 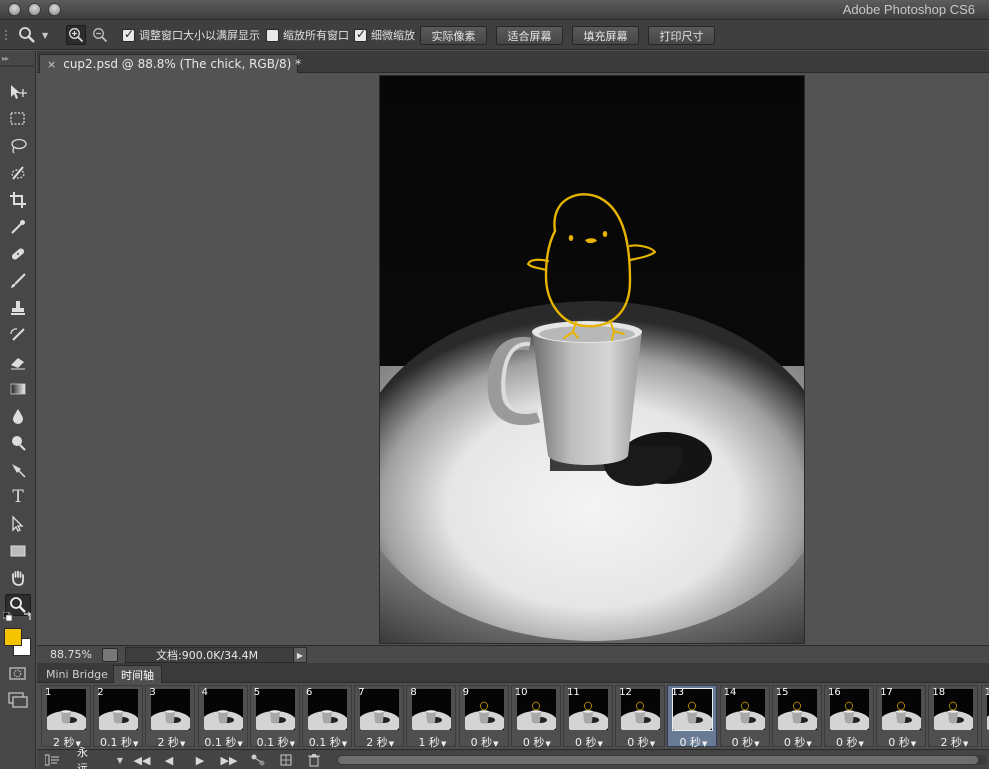 I want to click on tool-brush, so click(x=18, y=281).